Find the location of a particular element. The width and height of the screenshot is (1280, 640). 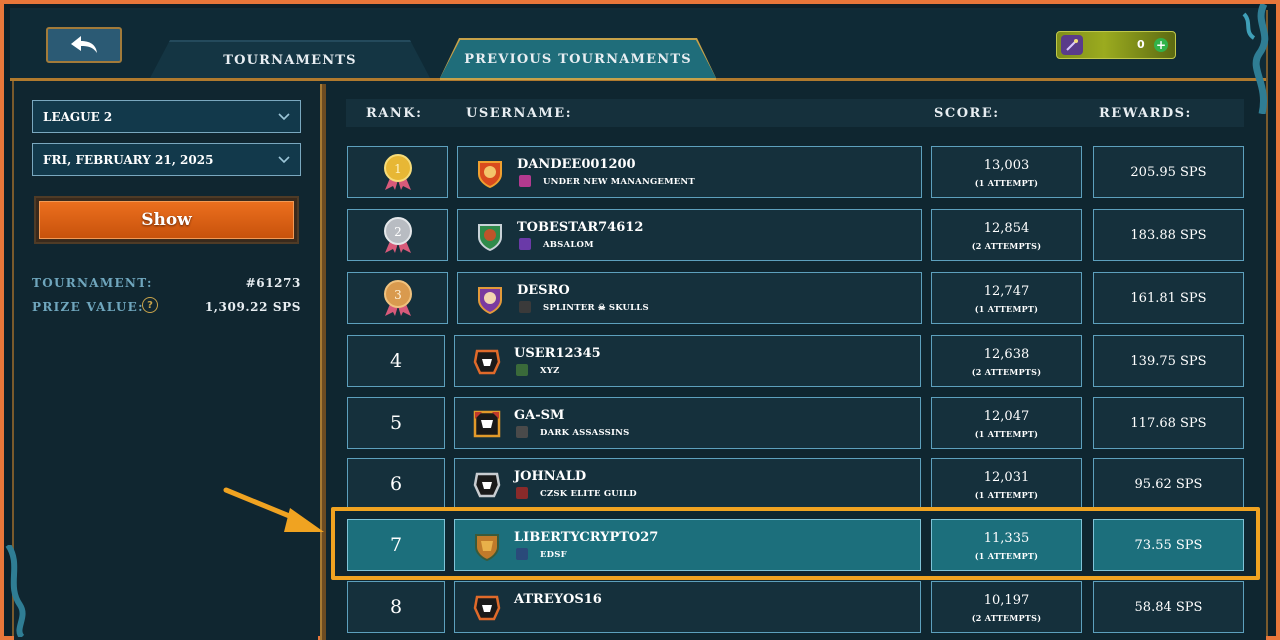

score-cell: 12,047 (1 ATTEMPT) is located at coordinates (1006, 423).